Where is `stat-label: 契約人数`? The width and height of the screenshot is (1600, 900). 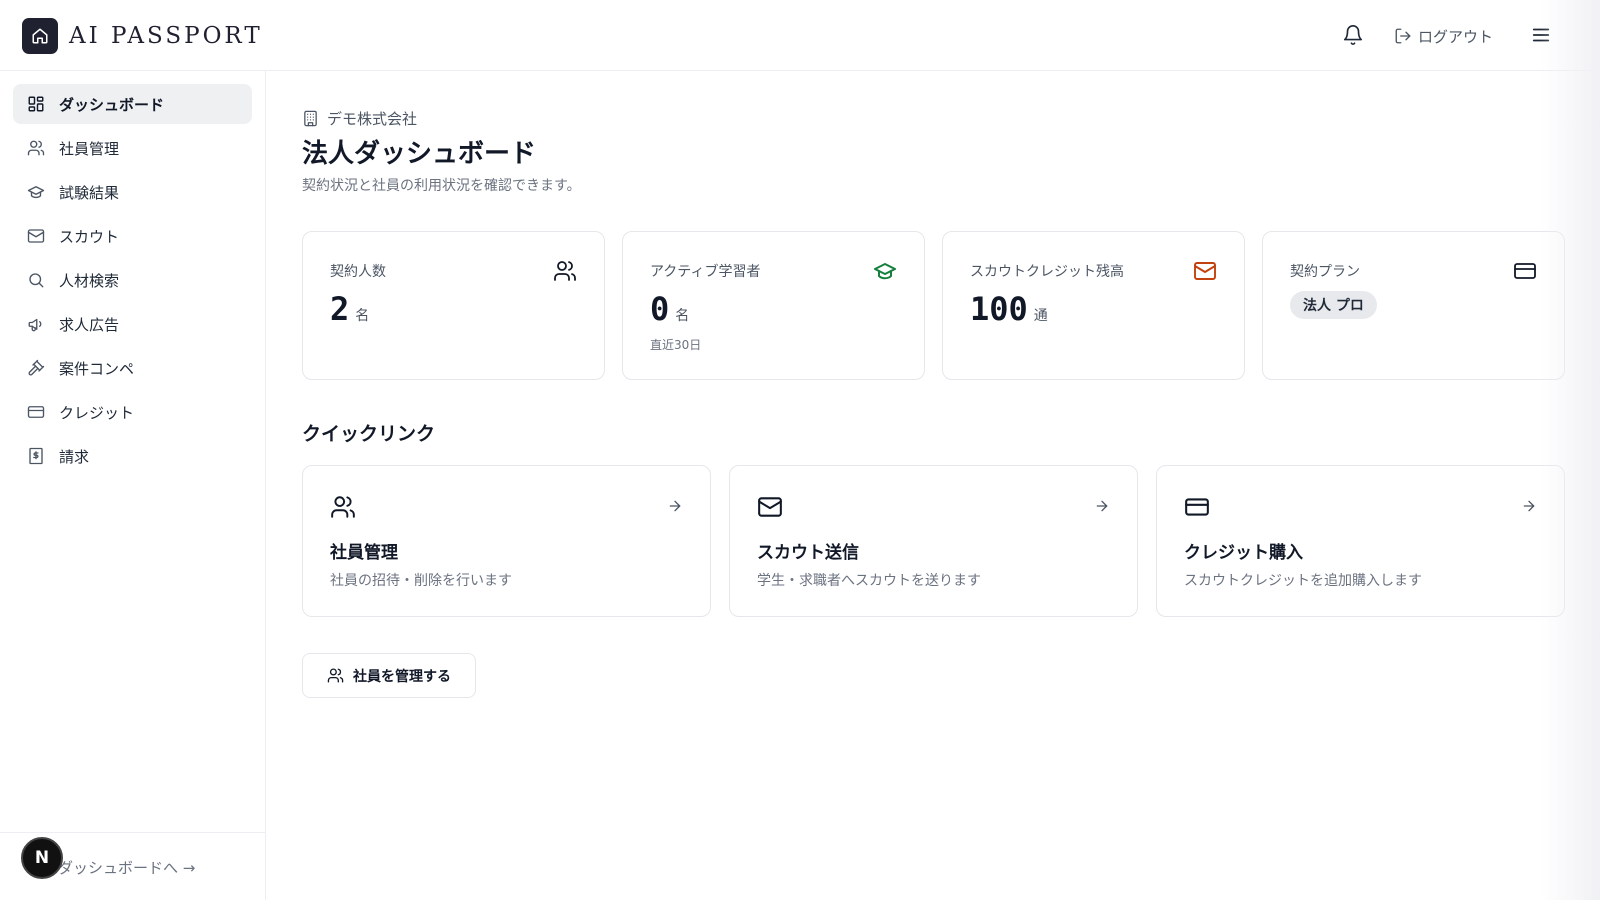
stat-label: 契約人数 is located at coordinates (358, 272).